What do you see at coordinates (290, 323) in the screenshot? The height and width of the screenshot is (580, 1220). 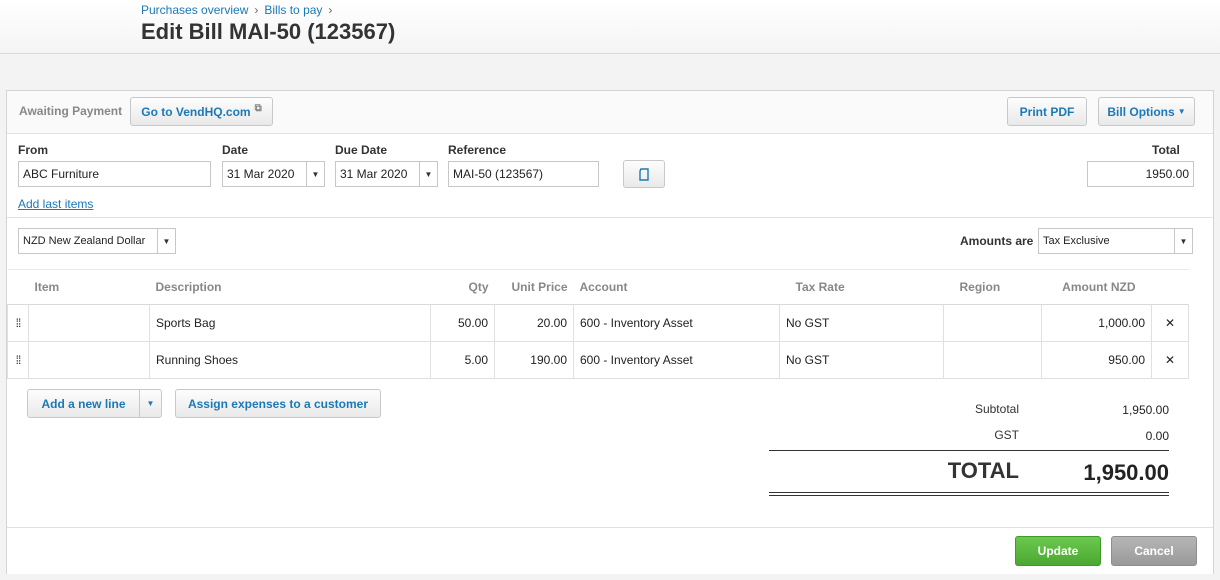 I see `description-cell: Sports Bag` at bounding box center [290, 323].